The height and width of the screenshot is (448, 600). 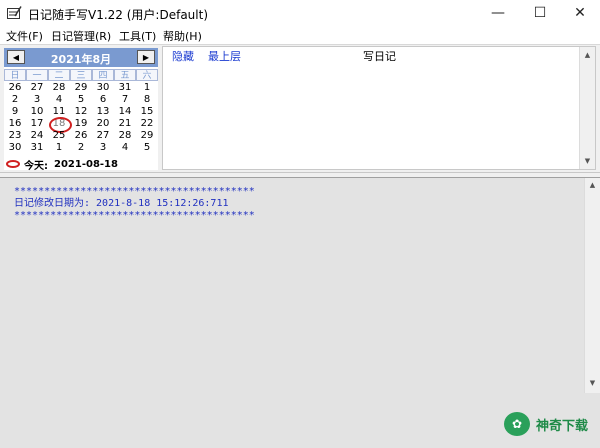 What do you see at coordinates (118, 15) in the screenshot?
I see `window-title: 日记随手写V1.22 (用户:Default)` at bounding box center [118, 15].